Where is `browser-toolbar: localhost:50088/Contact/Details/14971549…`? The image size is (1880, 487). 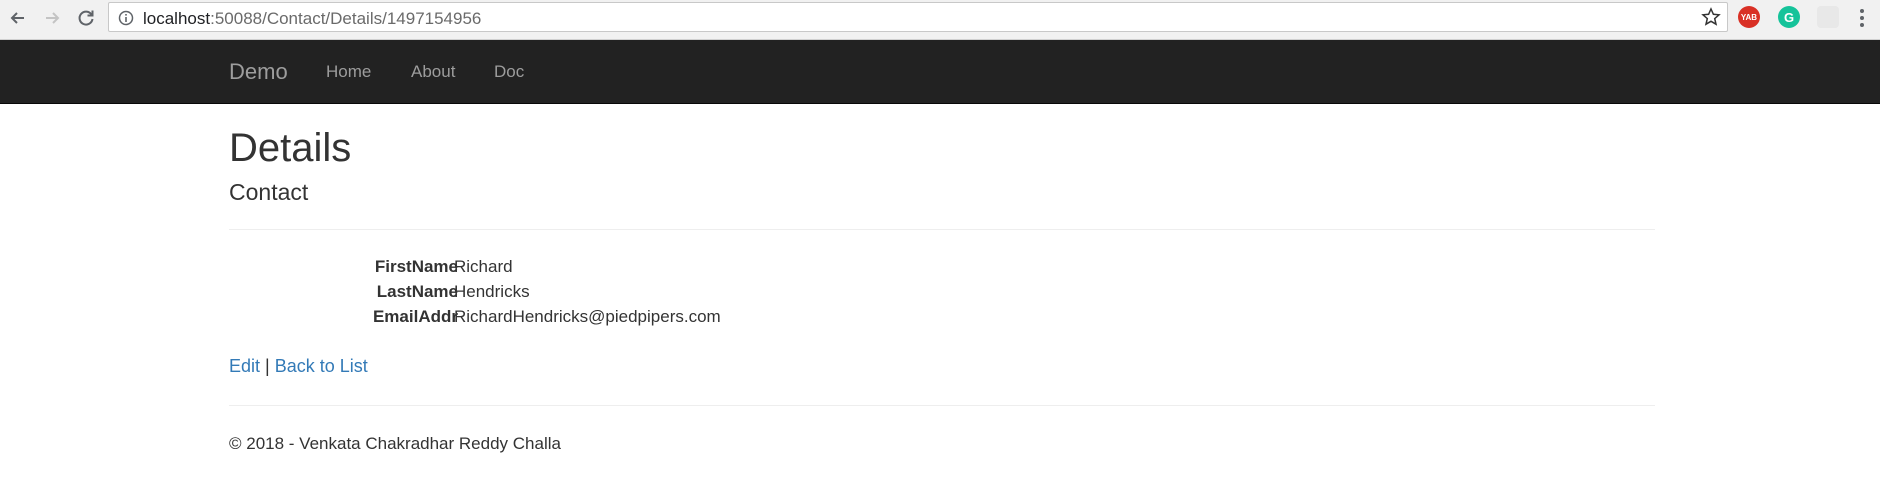 browser-toolbar: localhost:50088/Contact/Details/14971549… is located at coordinates (940, 20).